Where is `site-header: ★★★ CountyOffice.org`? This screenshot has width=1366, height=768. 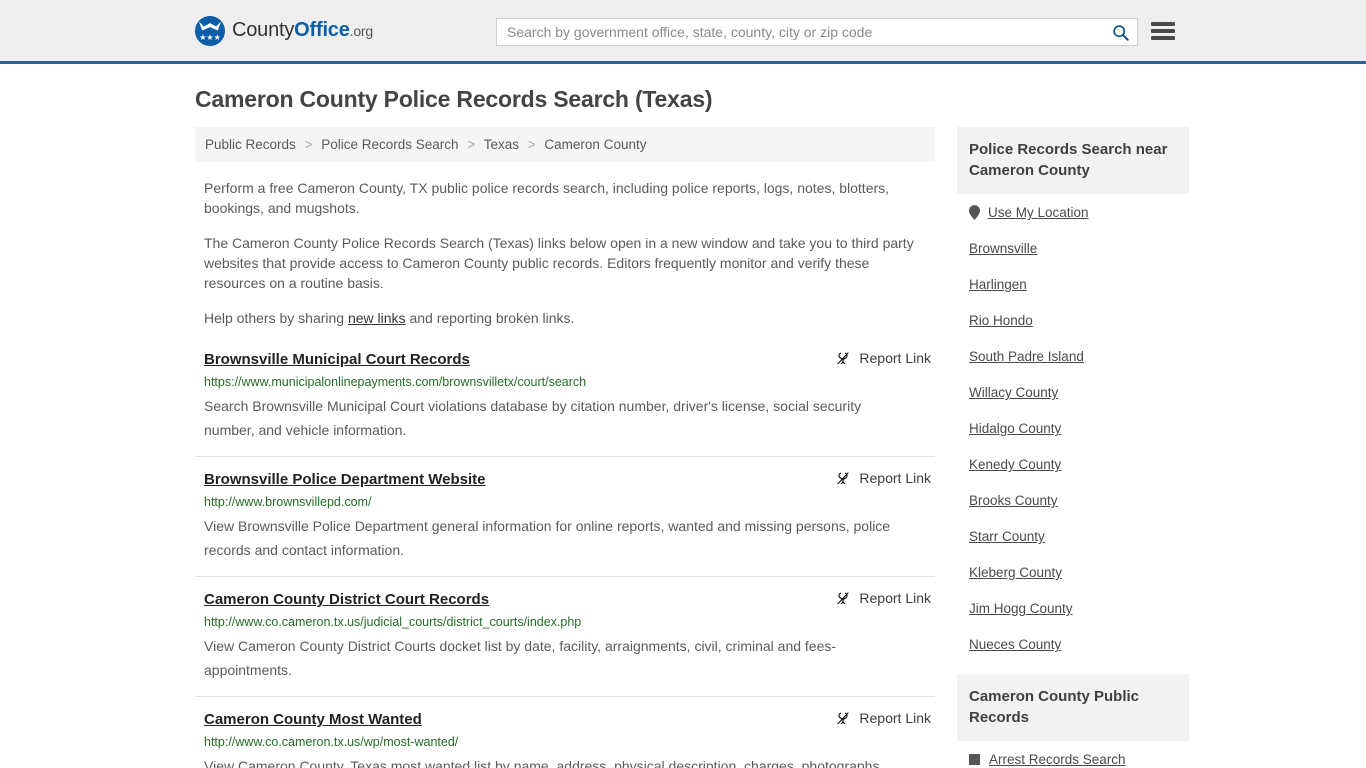
site-header: ★★★ CountyOffice.org is located at coordinates (683, 32).